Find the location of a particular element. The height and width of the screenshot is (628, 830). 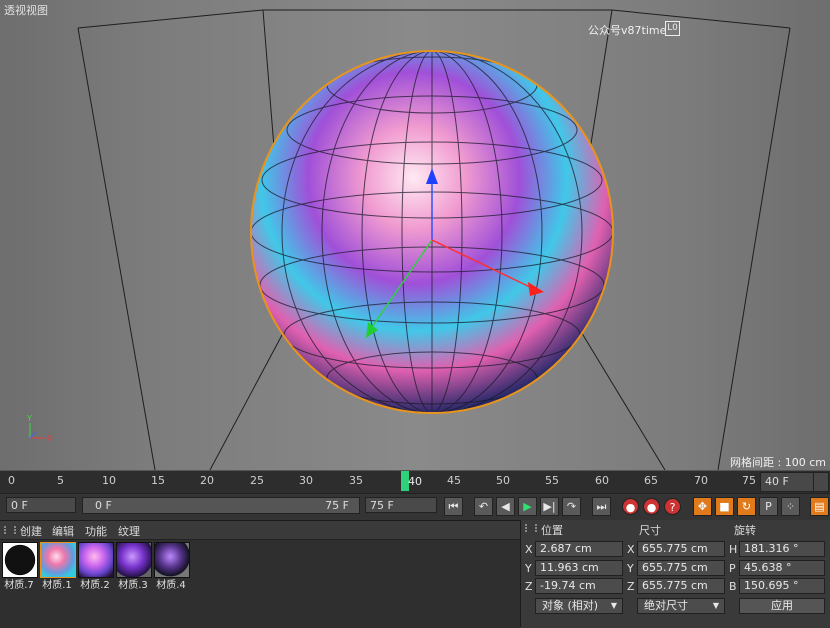

timeline-icon: ▤ is located at coordinates (819, 506).